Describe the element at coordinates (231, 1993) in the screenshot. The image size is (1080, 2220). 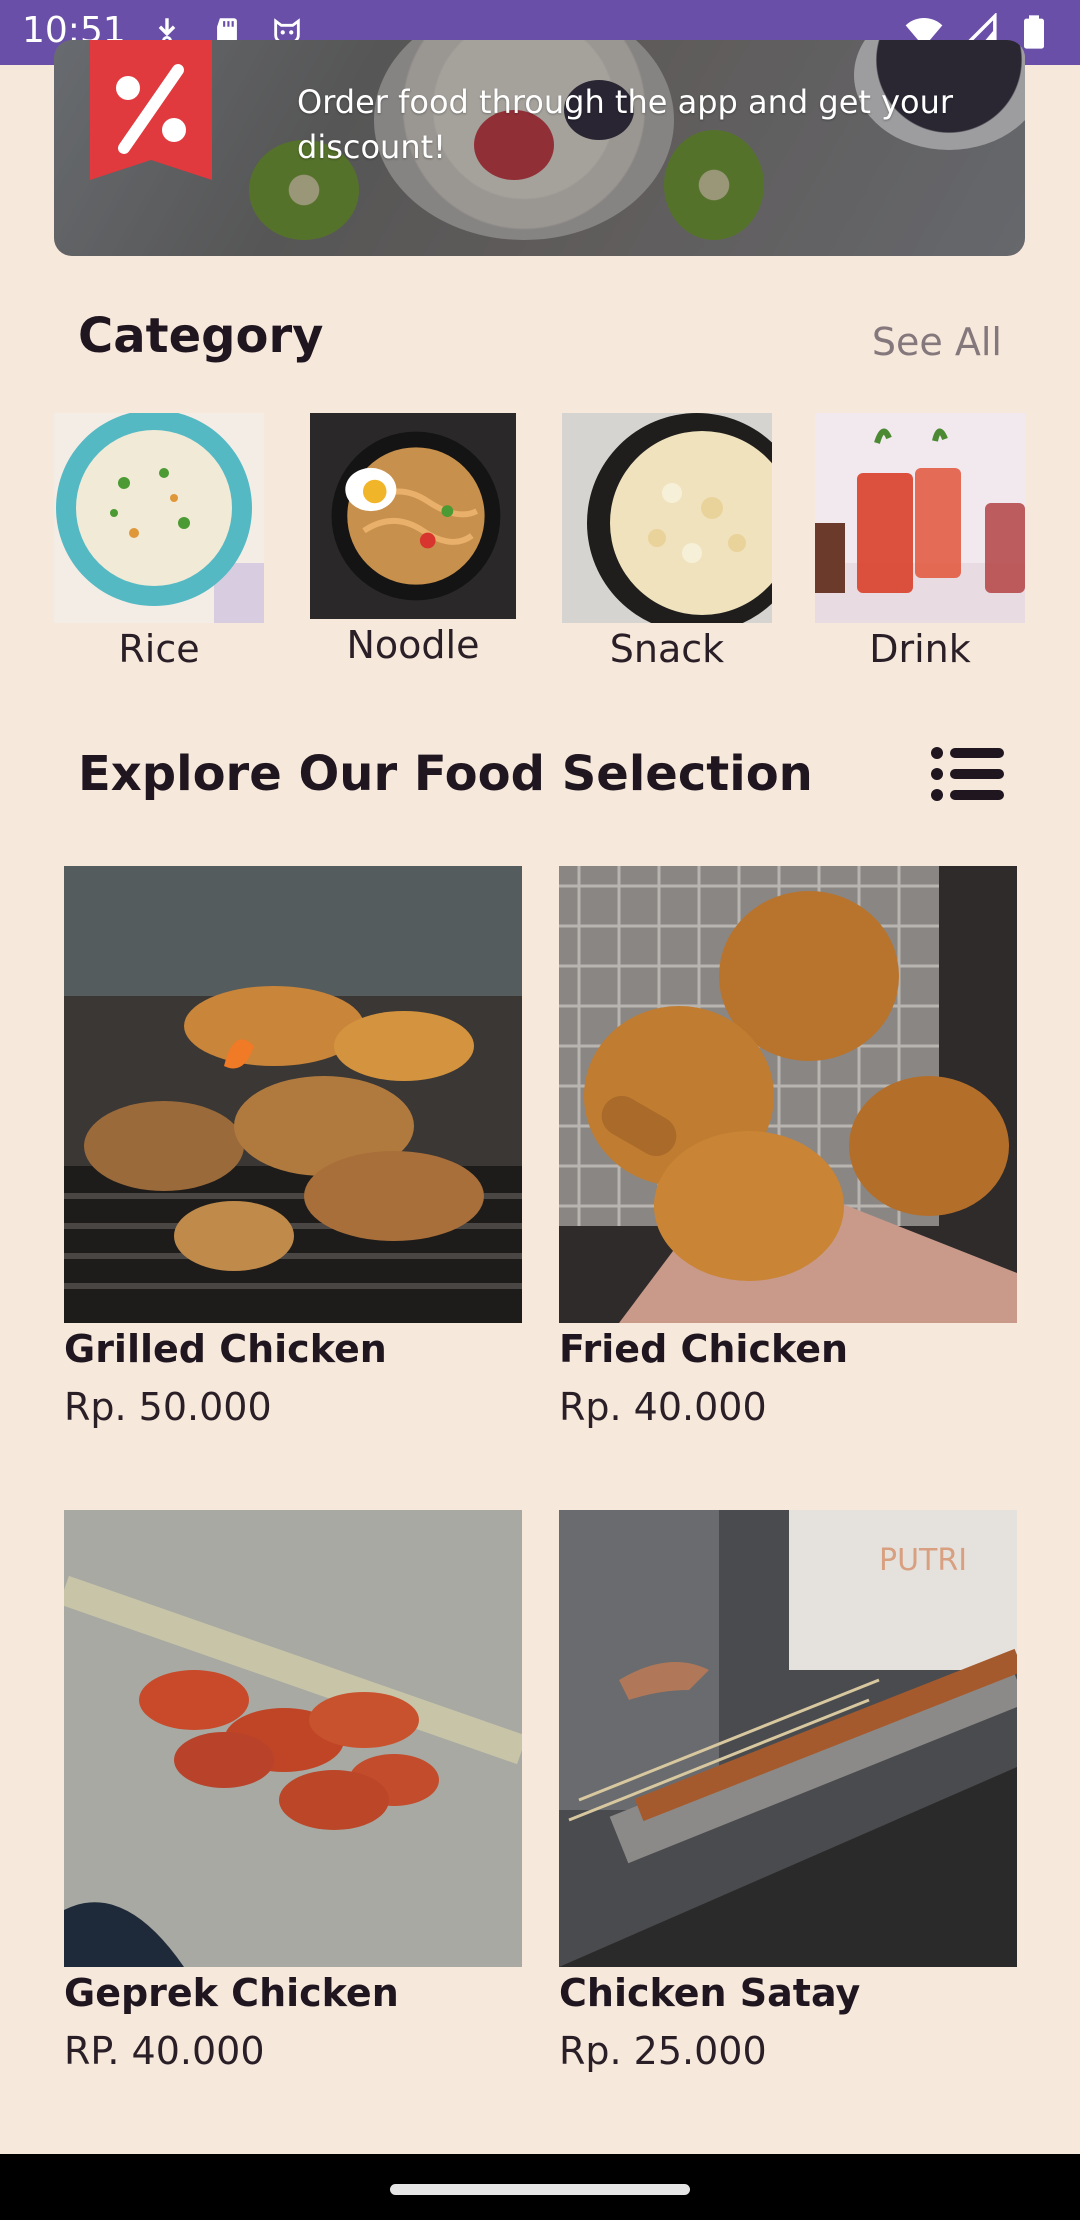
I see `food-name: Geprek Chicken` at that location.